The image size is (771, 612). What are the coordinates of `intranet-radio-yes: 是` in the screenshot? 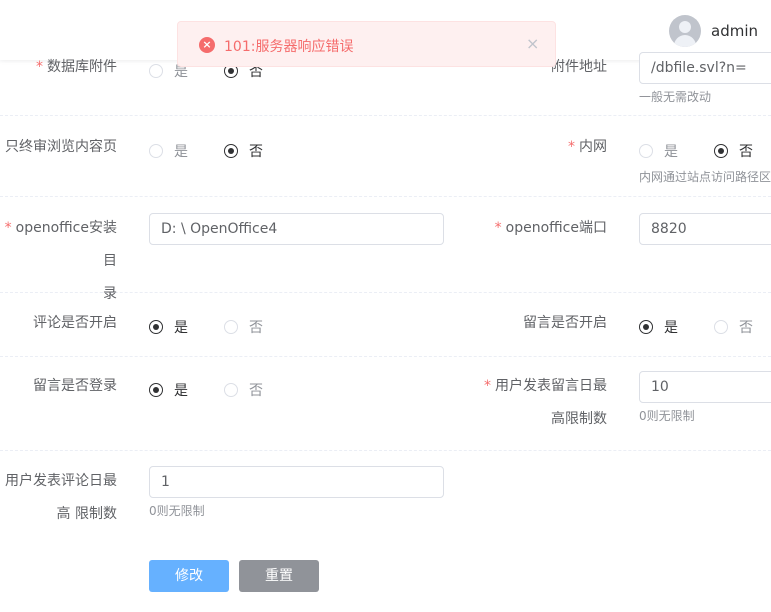 It's located at (658, 151).